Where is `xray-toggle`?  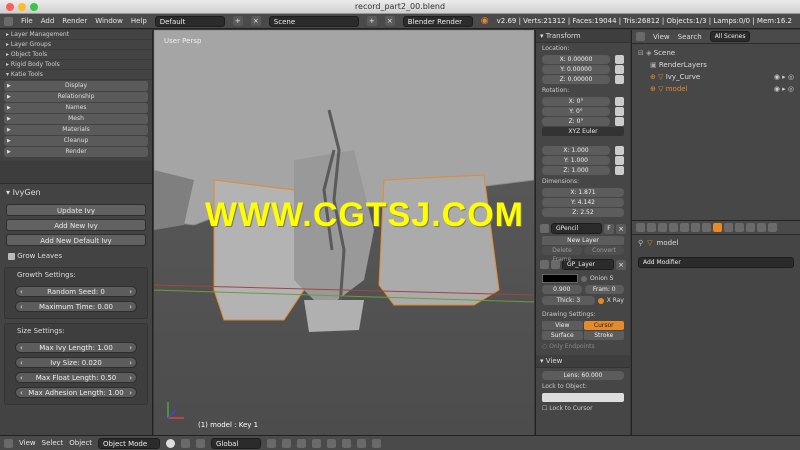
xray-toggle is located at coordinates (600, 300).